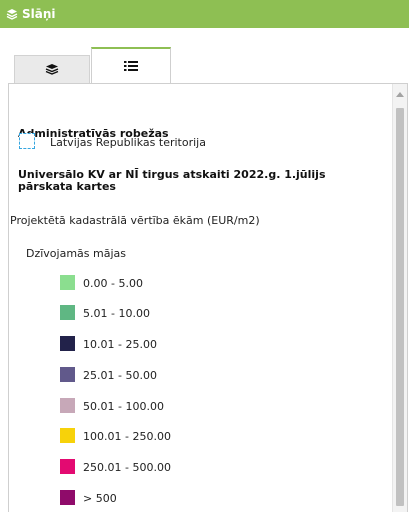 The width and height of the screenshot is (409, 512). I want to click on tab-legend, so click(131, 65).